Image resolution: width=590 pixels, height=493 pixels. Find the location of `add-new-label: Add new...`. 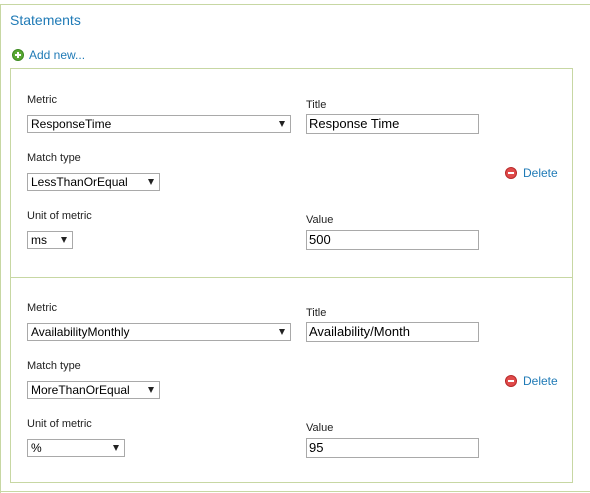

add-new-label: Add new... is located at coordinates (57, 55).